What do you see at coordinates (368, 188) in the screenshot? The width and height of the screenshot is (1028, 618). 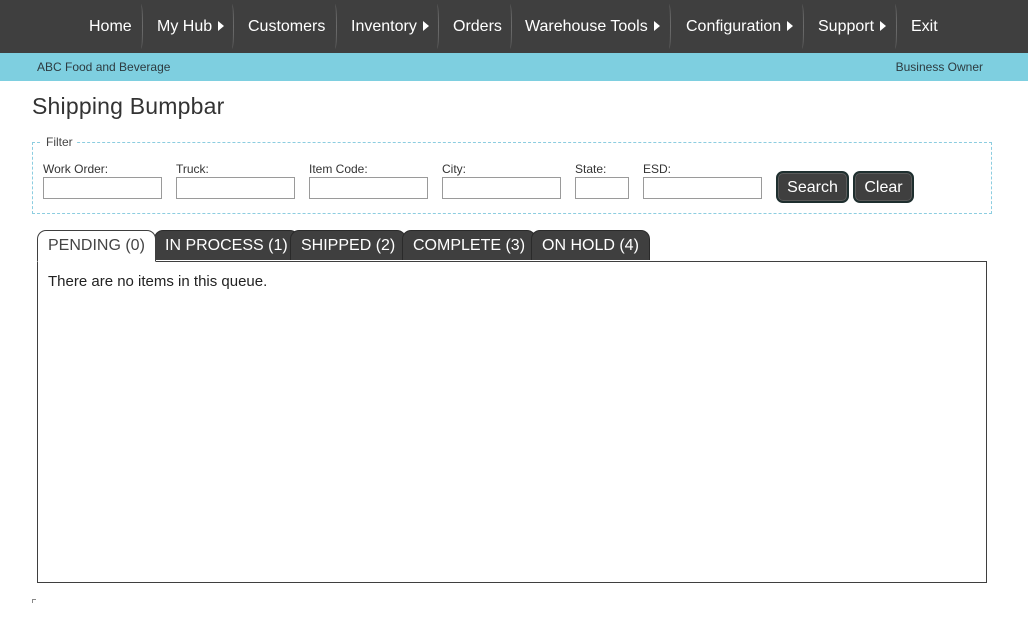 I see `item-code-input` at bounding box center [368, 188].